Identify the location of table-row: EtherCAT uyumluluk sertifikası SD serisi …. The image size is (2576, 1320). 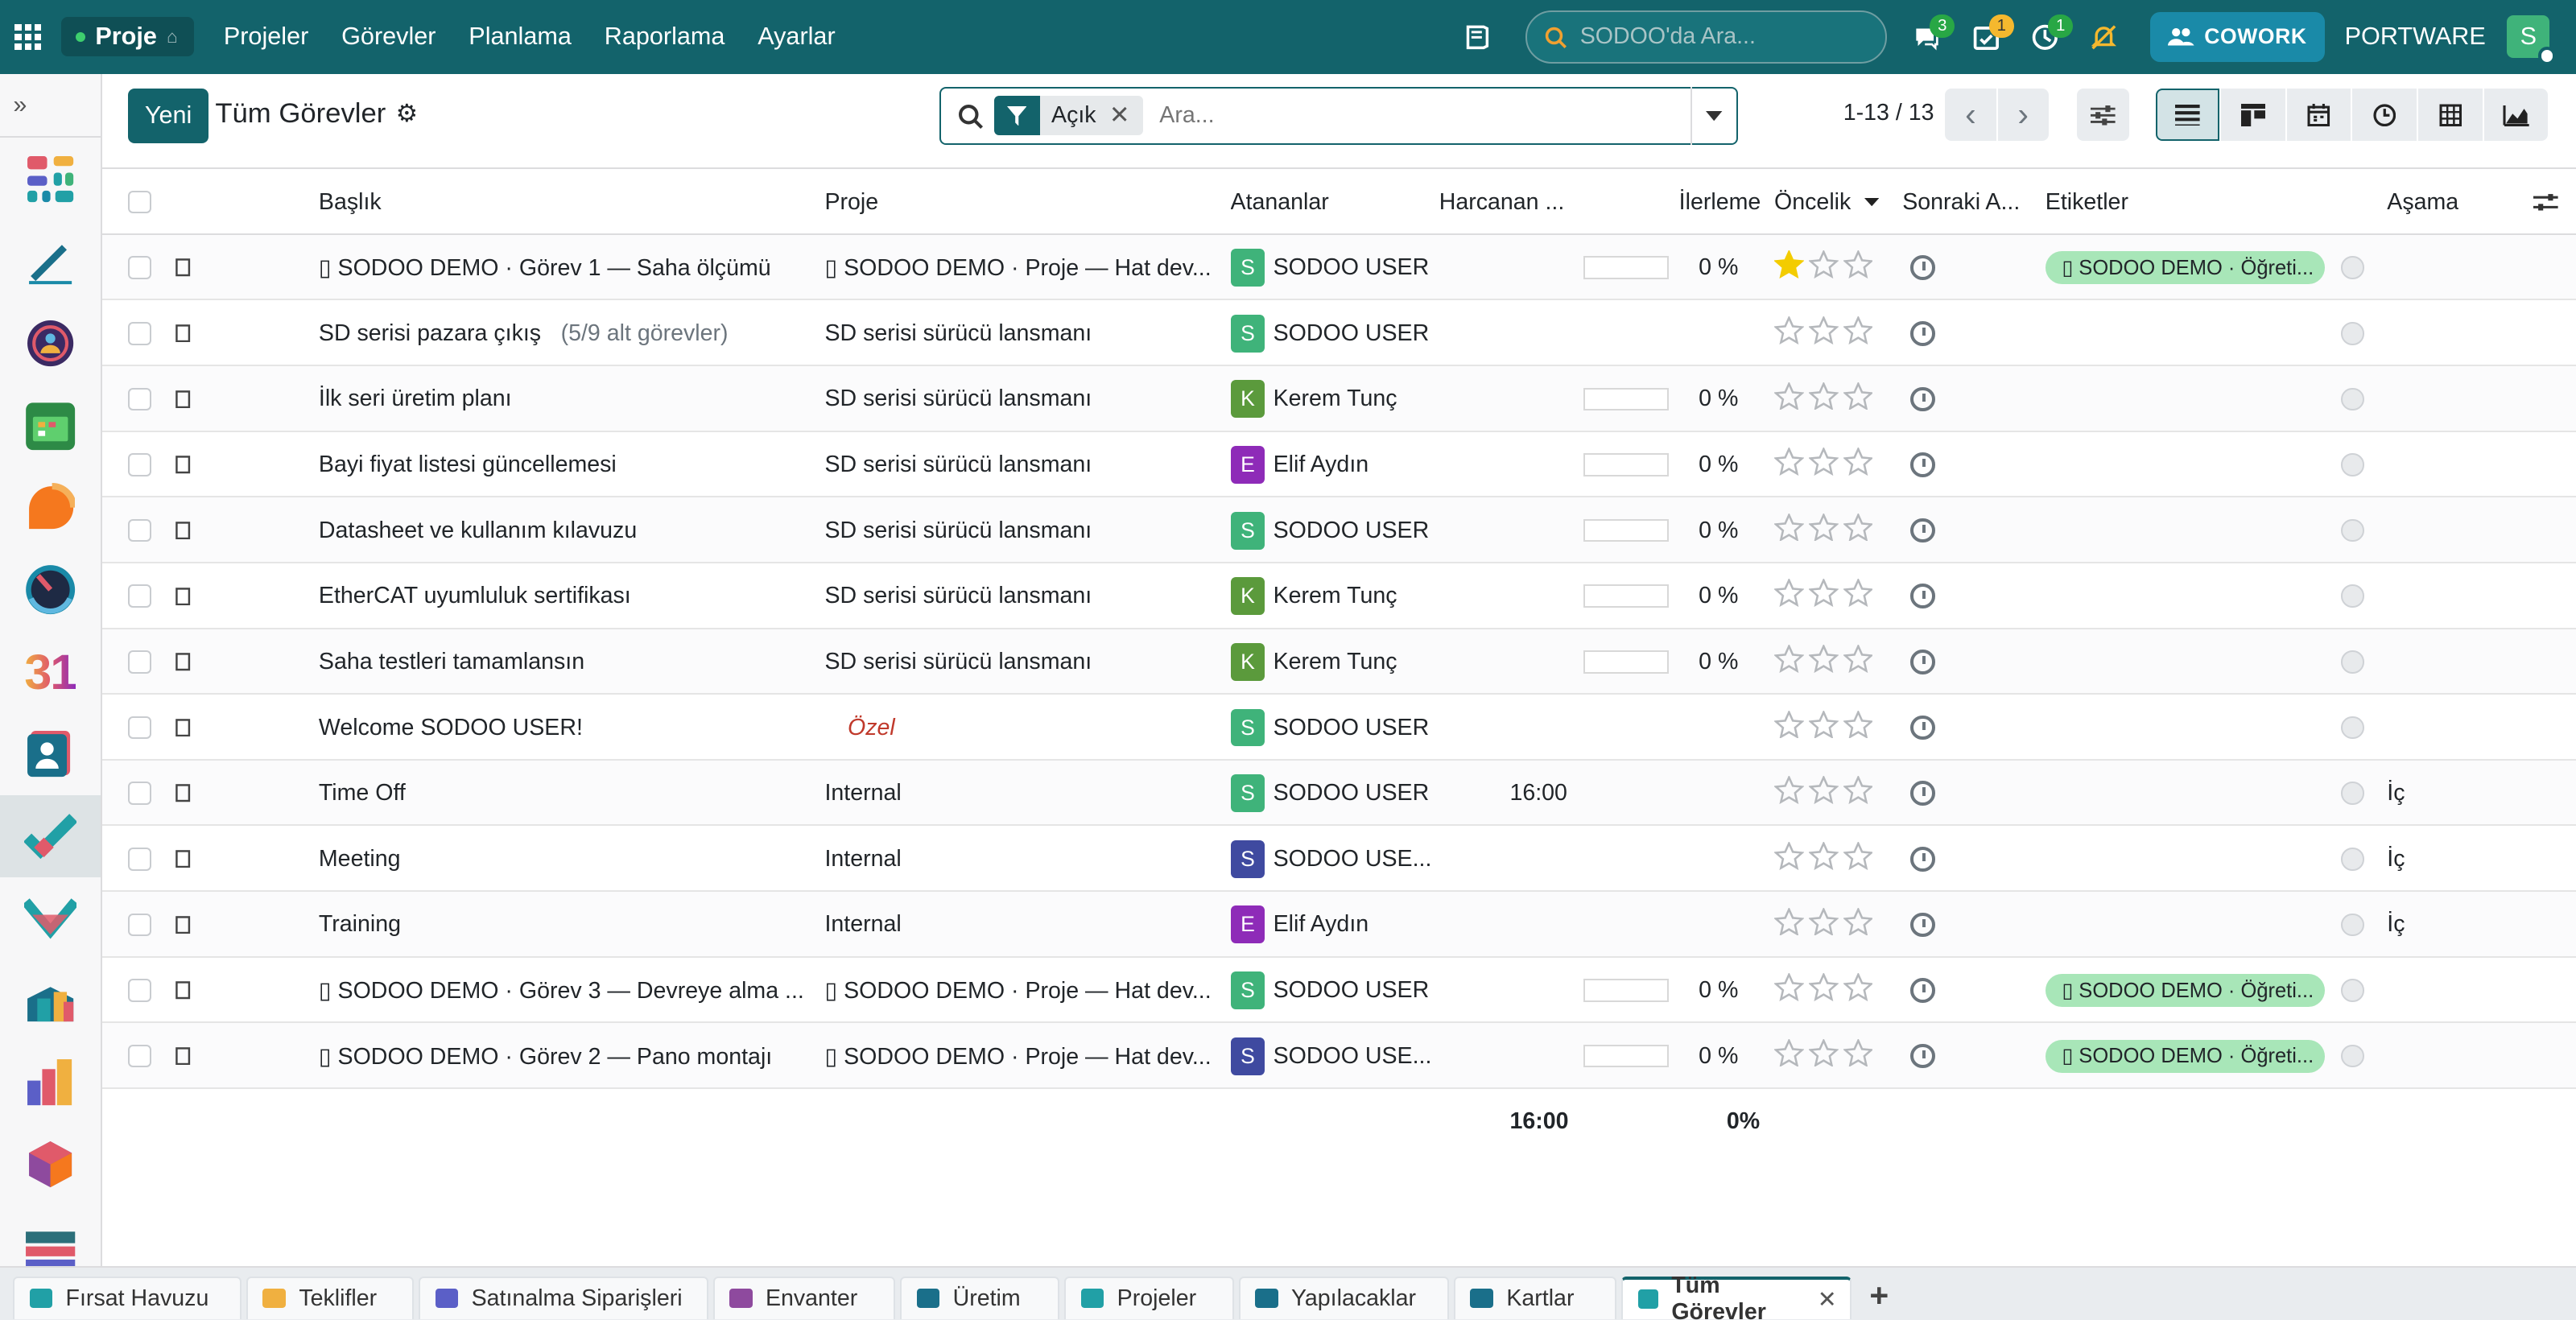
(1338, 596).